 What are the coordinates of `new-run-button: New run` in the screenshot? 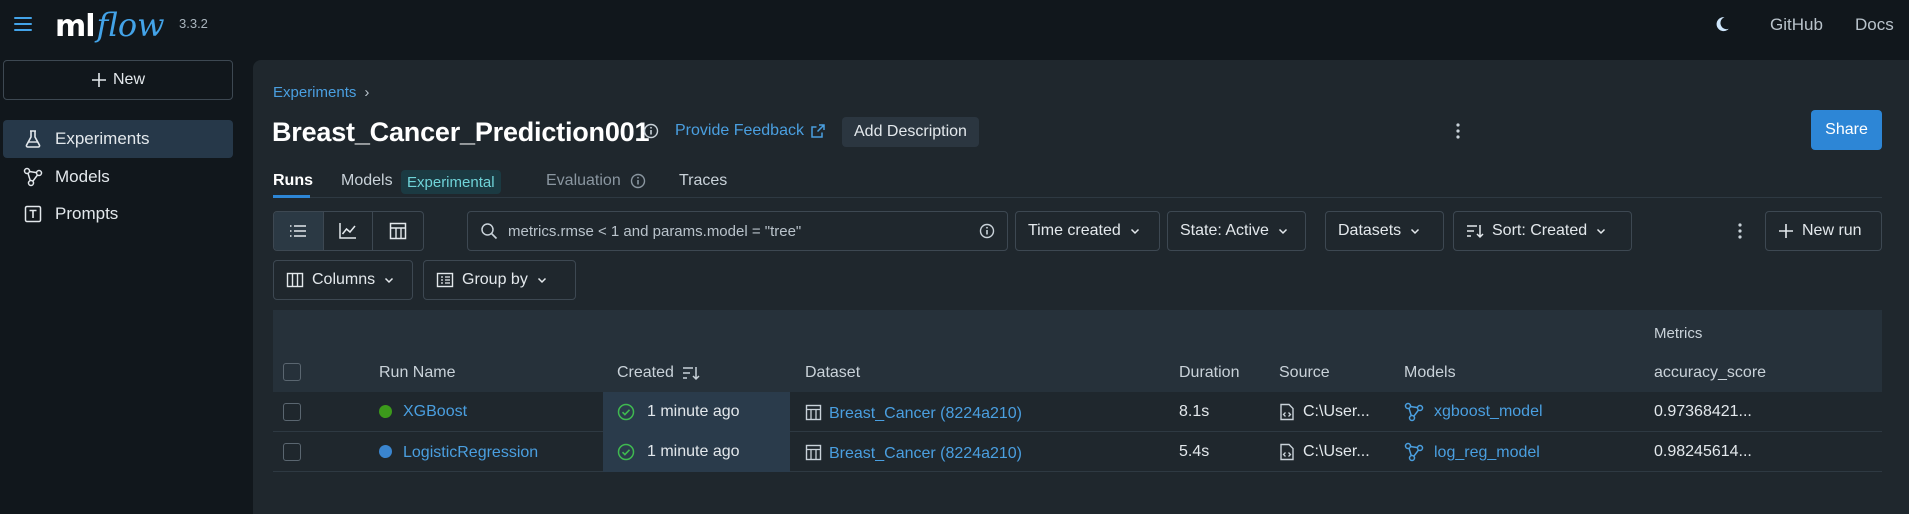 It's located at (1823, 231).